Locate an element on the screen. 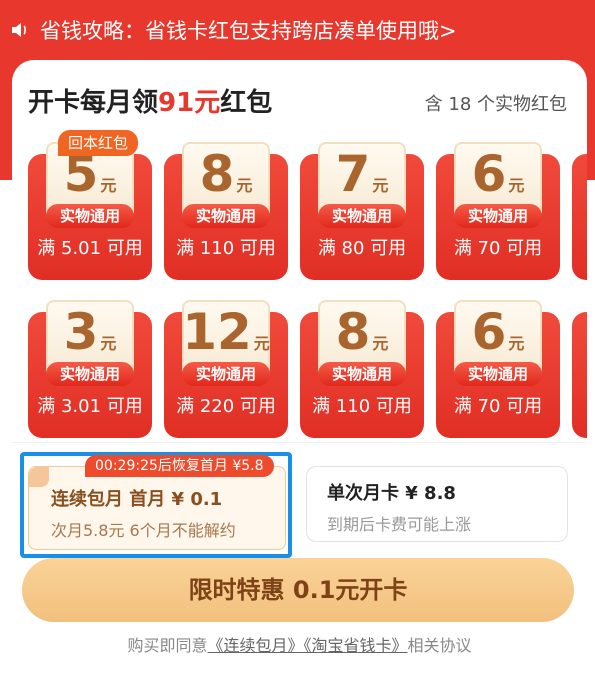 This screenshot has width=595, height=674. red-envelope: 7 元实物通用满 80 可用 is located at coordinates (362, 212).